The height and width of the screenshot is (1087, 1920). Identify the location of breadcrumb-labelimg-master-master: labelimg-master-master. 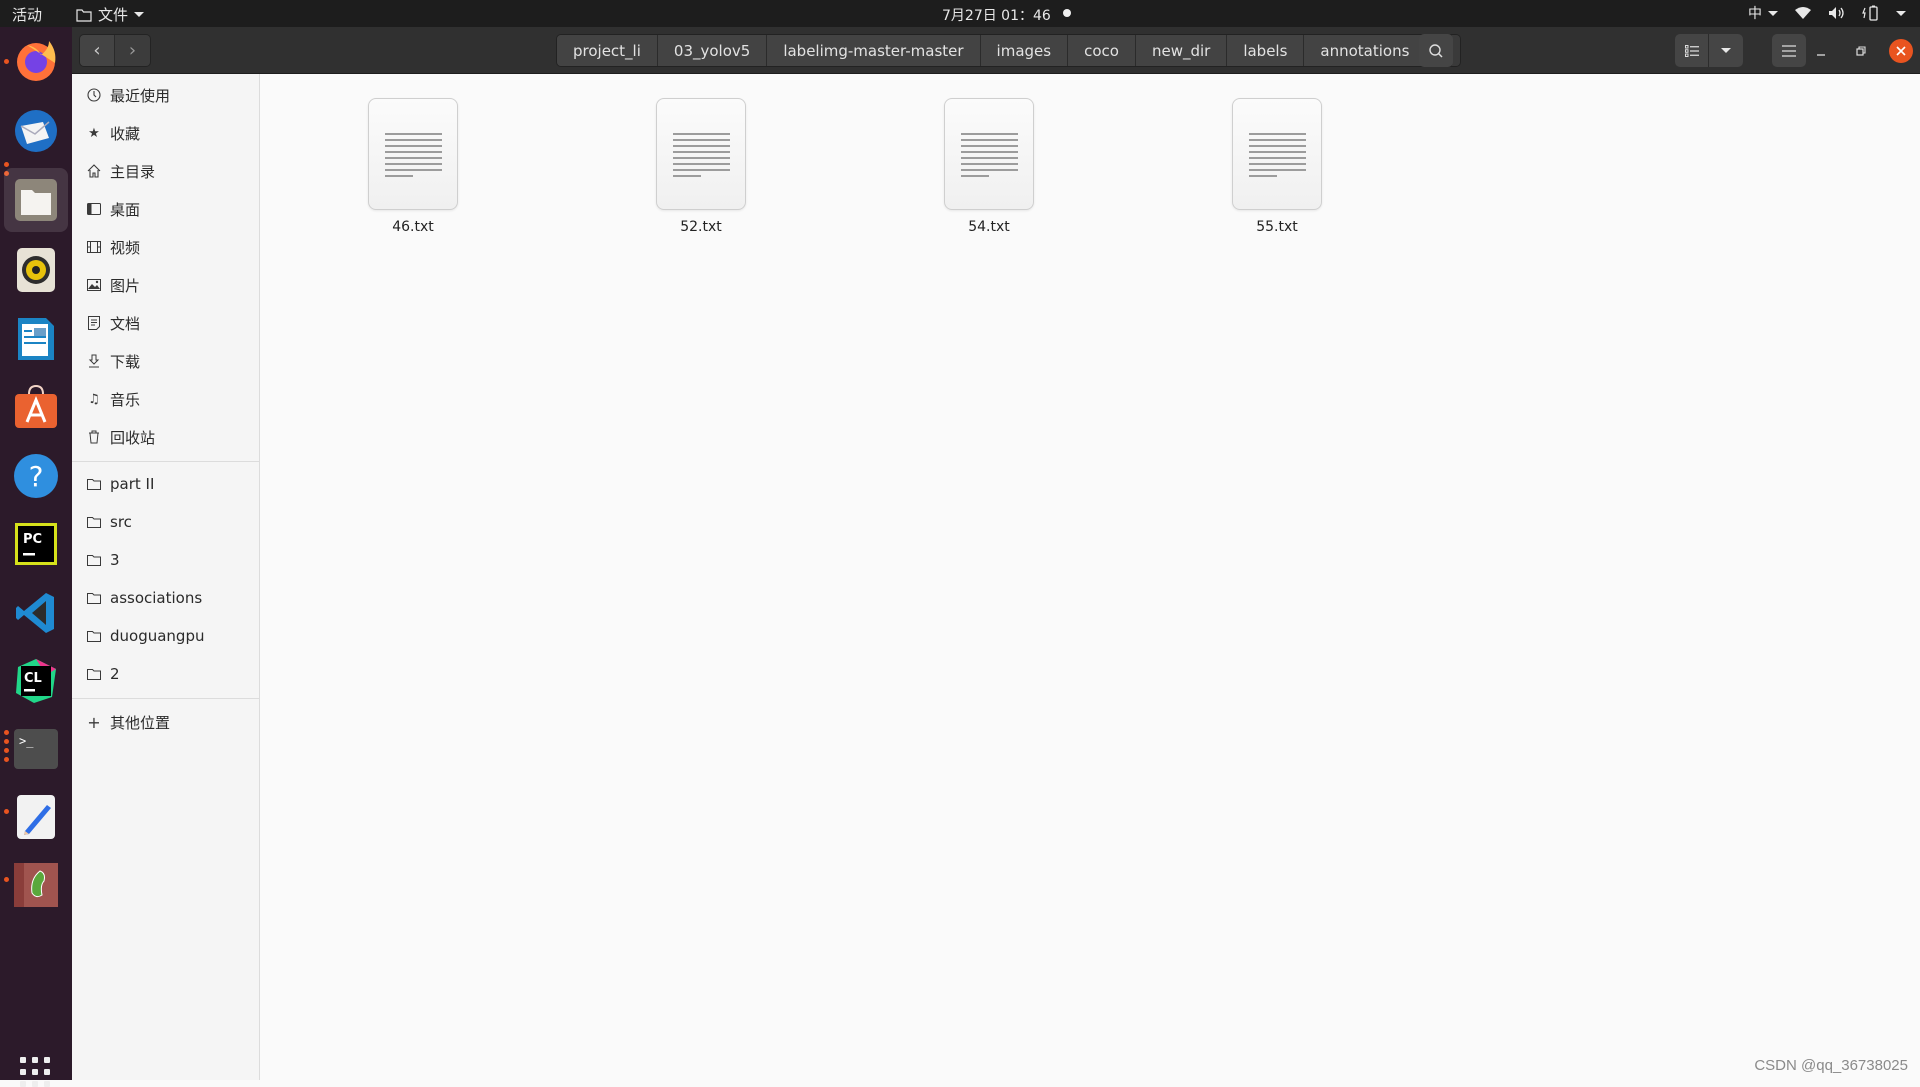
(874, 50).